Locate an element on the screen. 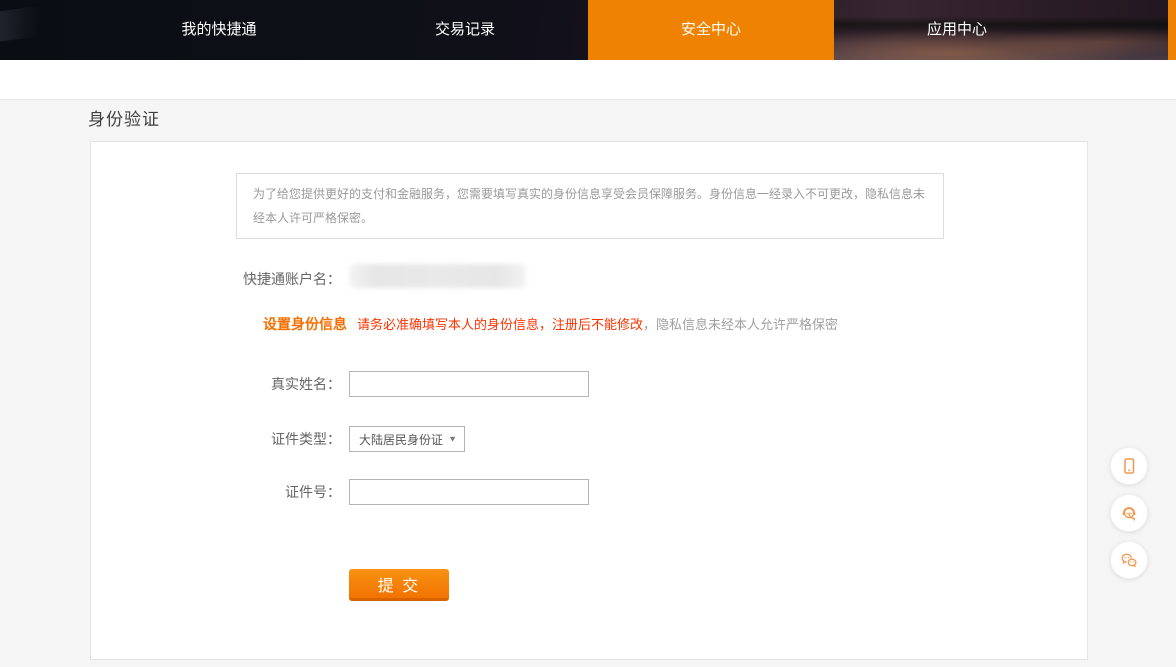 This screenshot has height=667, width=1176. customer-service-chat-icon is located at coordinates (1129, 513).